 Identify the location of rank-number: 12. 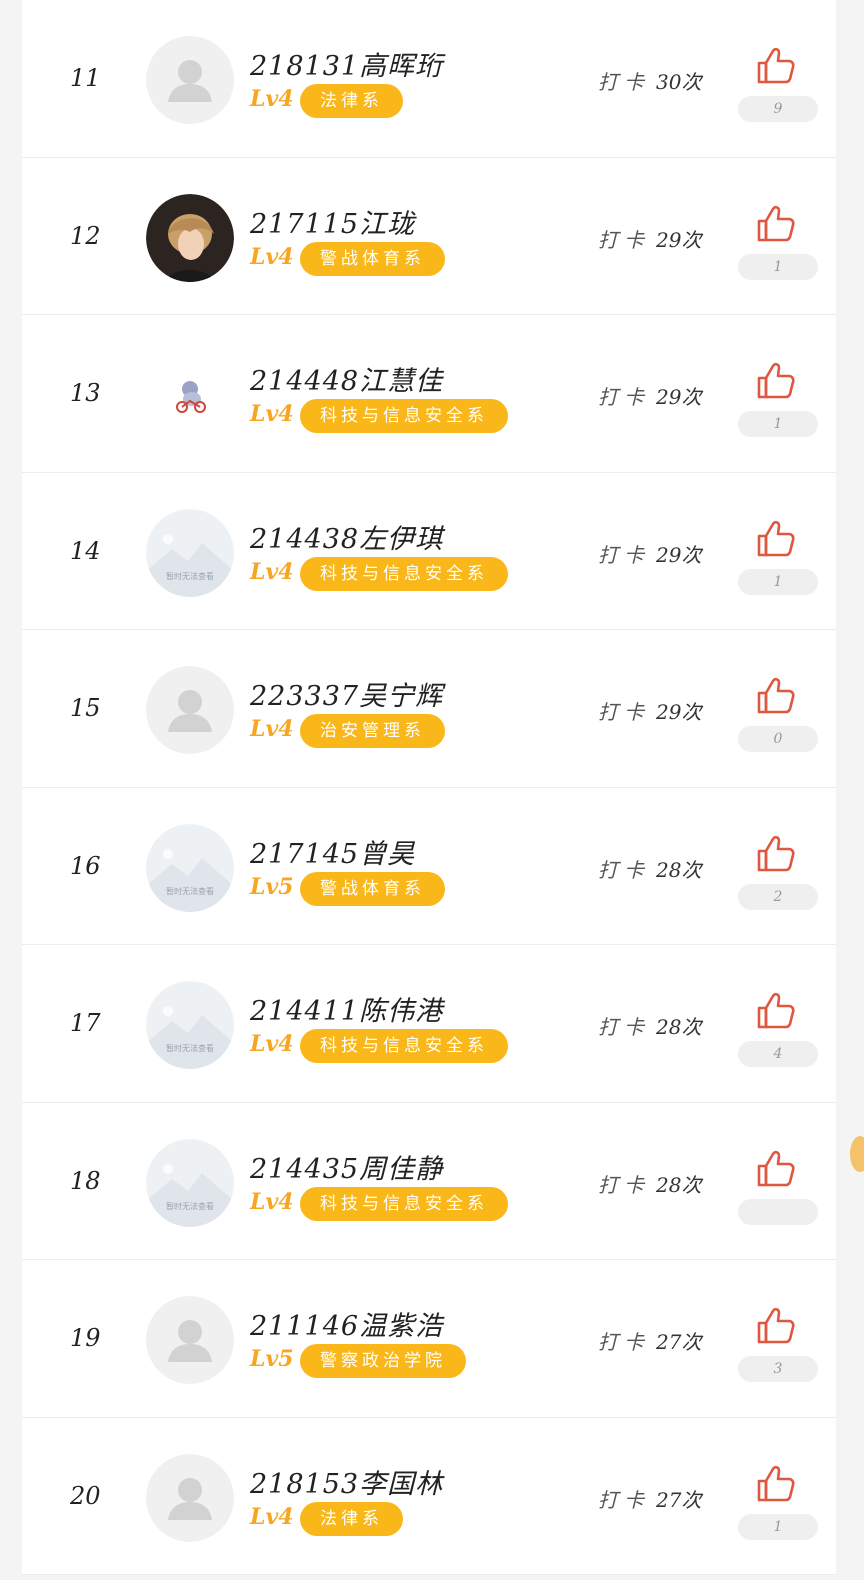
(85, 235).